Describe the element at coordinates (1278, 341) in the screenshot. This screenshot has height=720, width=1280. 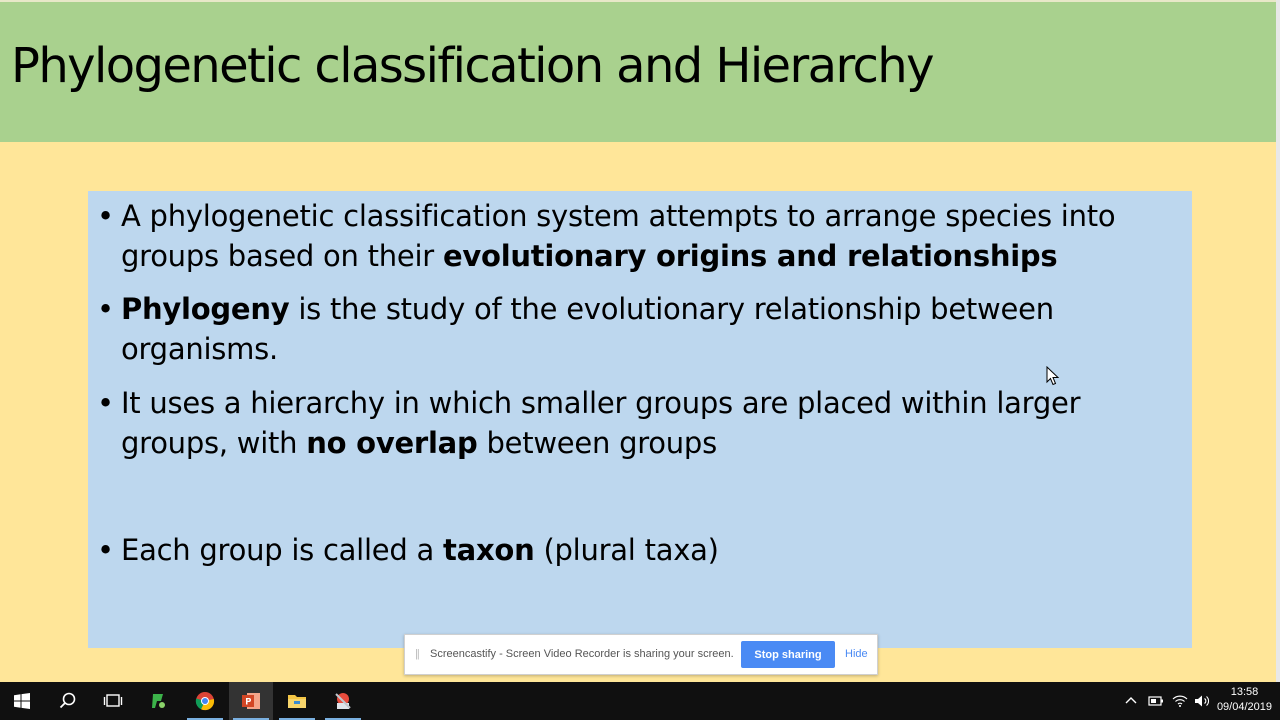
I see `window-edge` at that location.